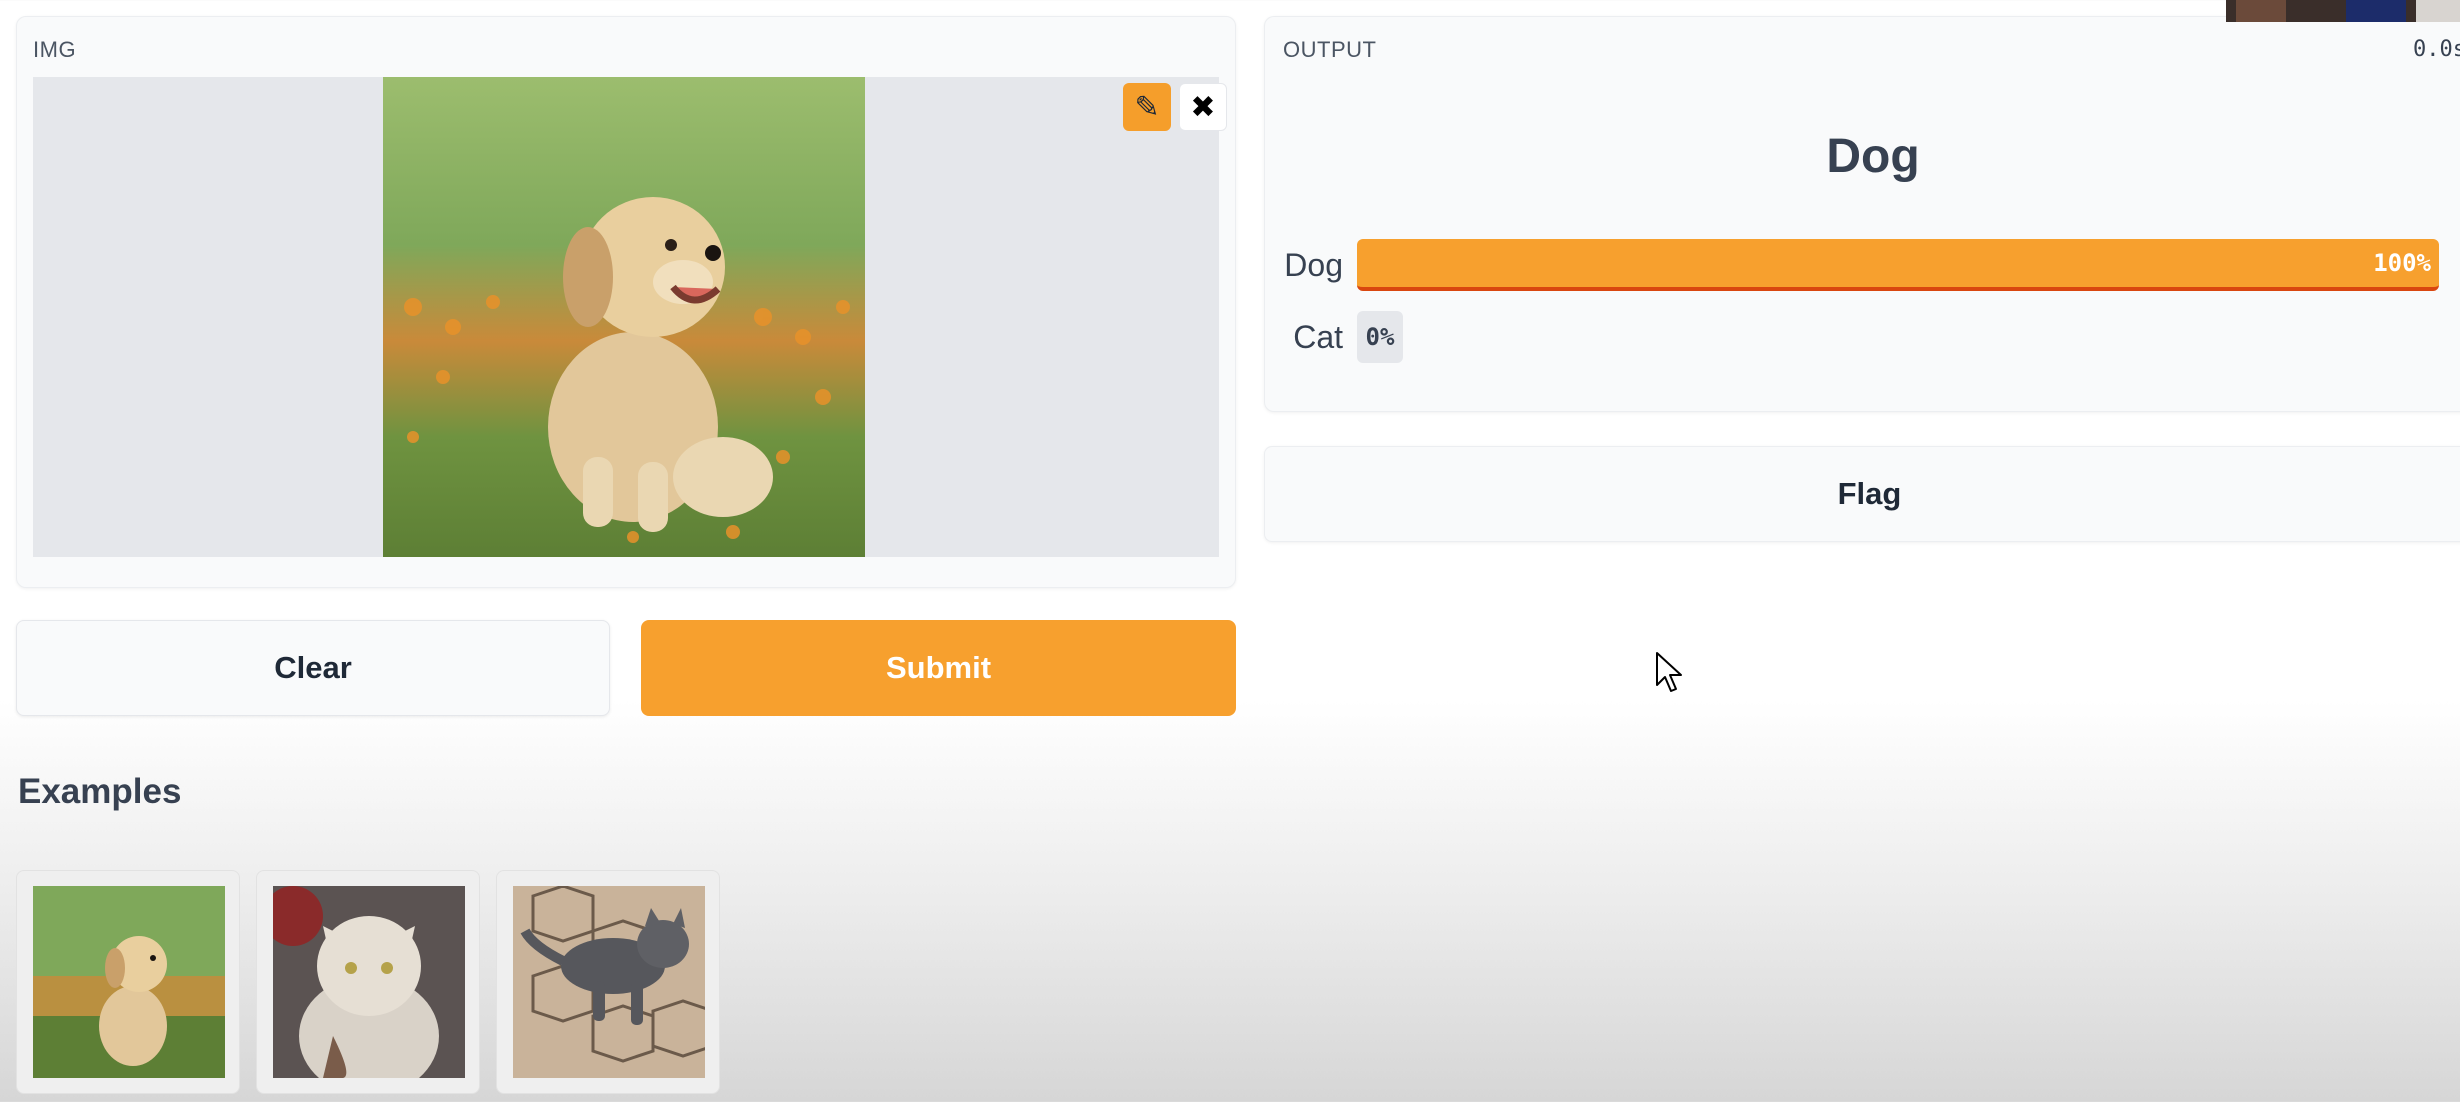 This screenshot has height=1102, width=2460. I want to click on confidence-bar: 100%, so click(1898, 265).